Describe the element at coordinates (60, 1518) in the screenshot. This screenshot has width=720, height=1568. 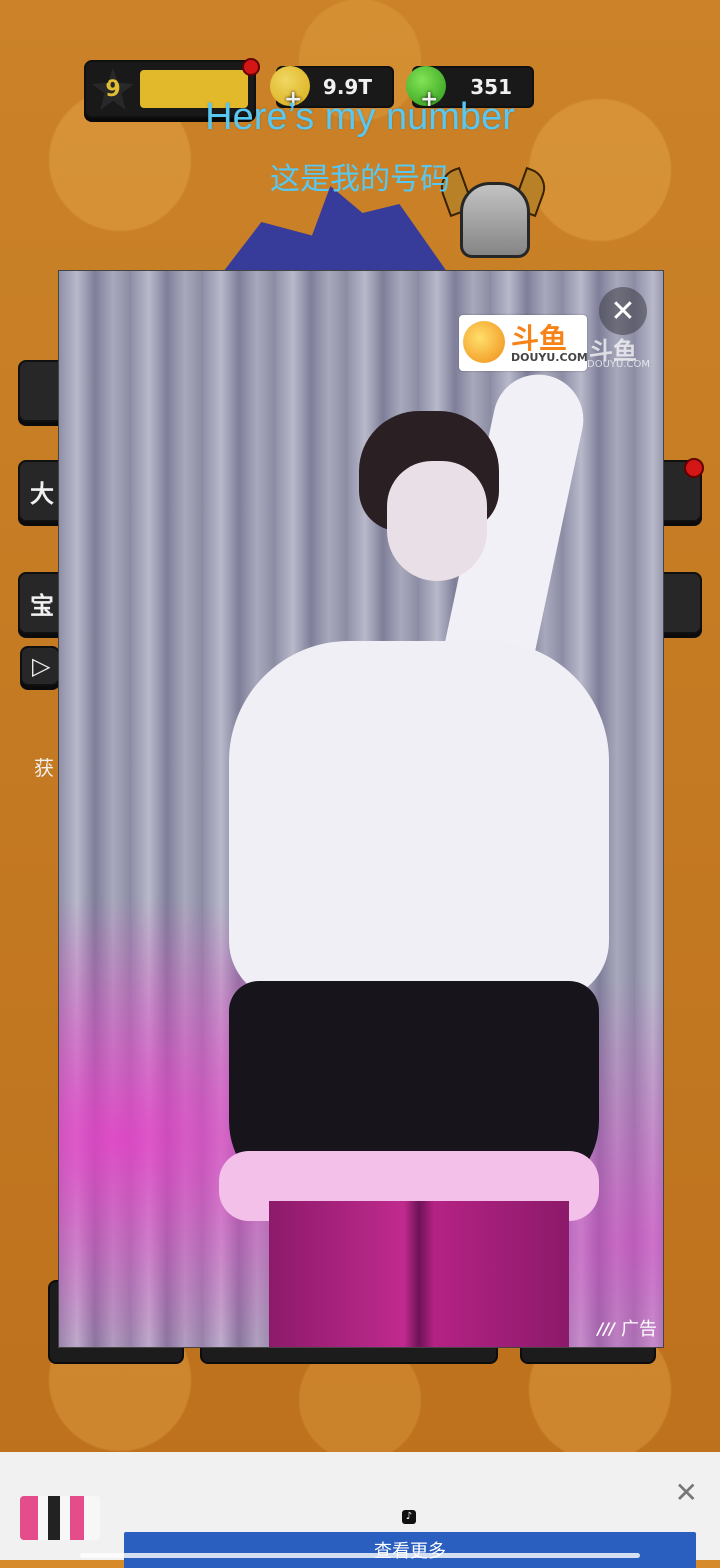
I see `banner-thumbnail` at that location.